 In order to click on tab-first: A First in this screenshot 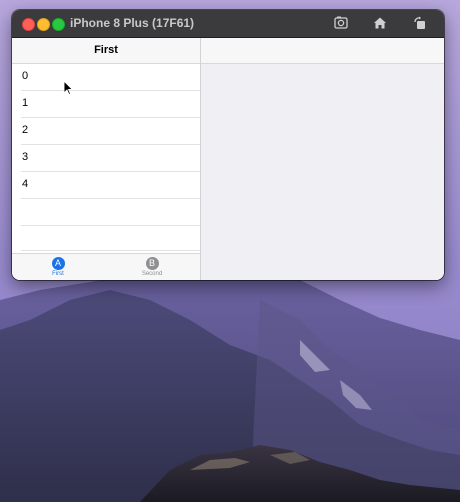, I will do `click(58, 268)`.